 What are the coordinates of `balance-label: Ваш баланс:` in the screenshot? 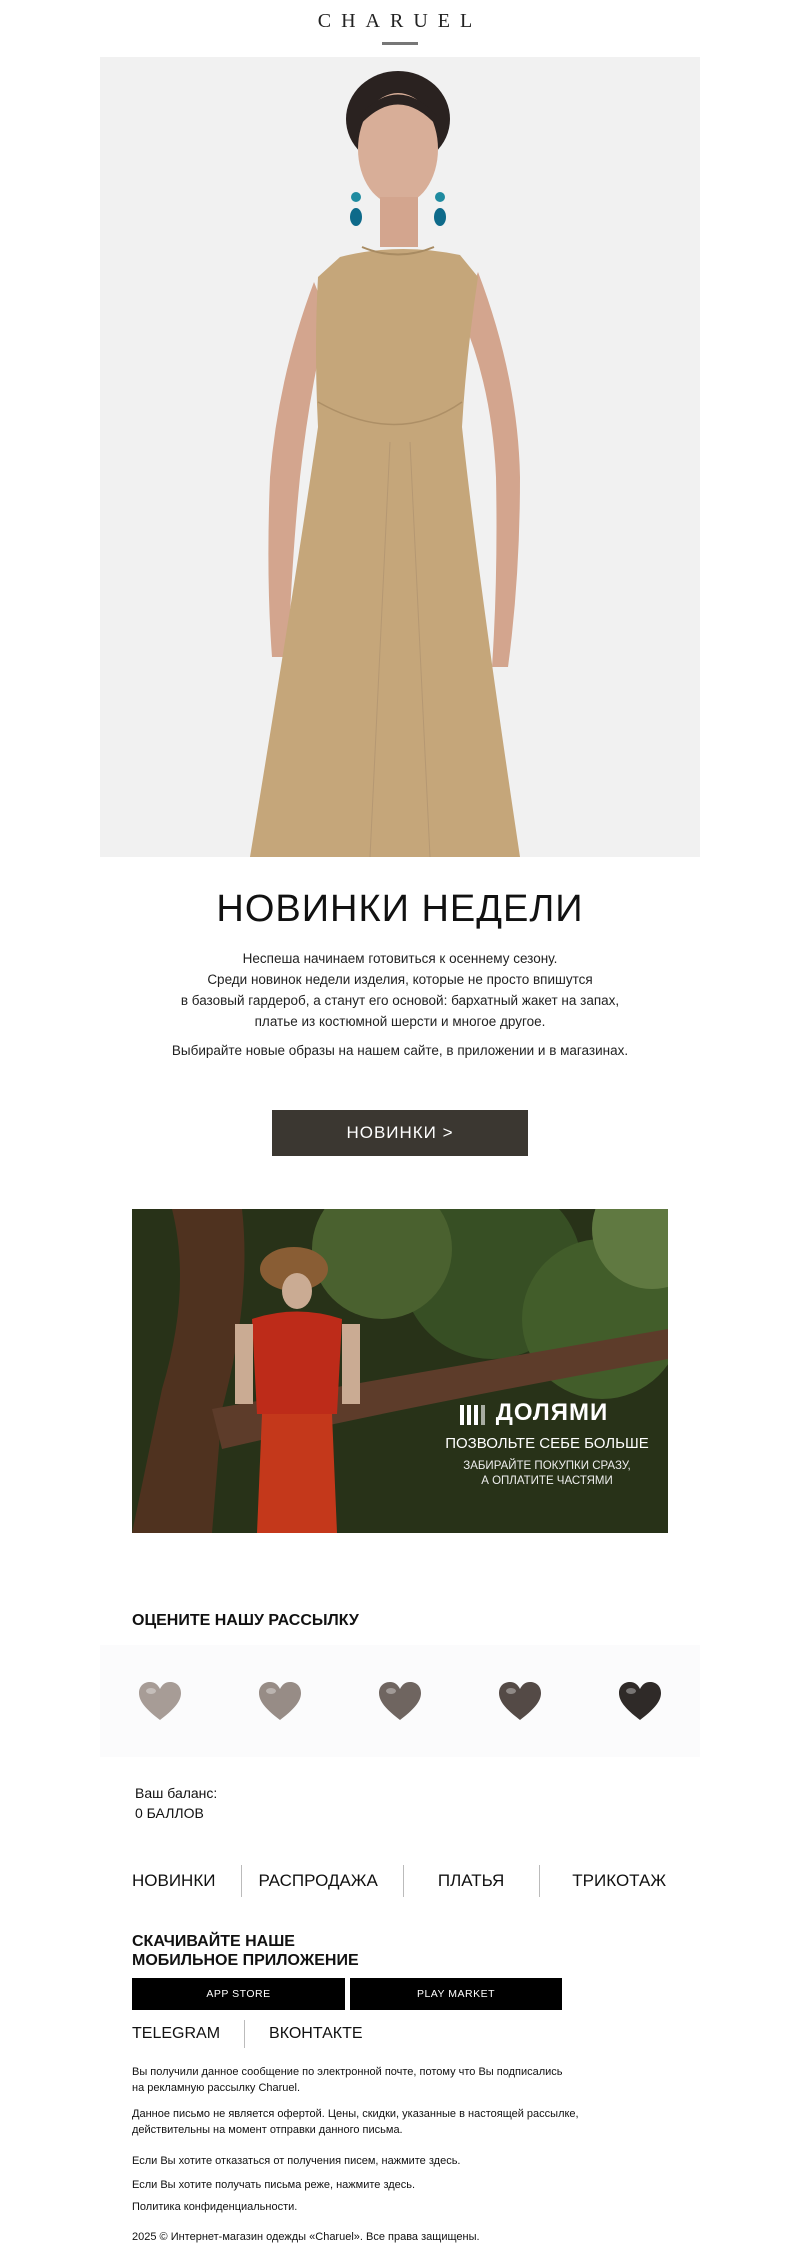 It's located at (176, 1793).